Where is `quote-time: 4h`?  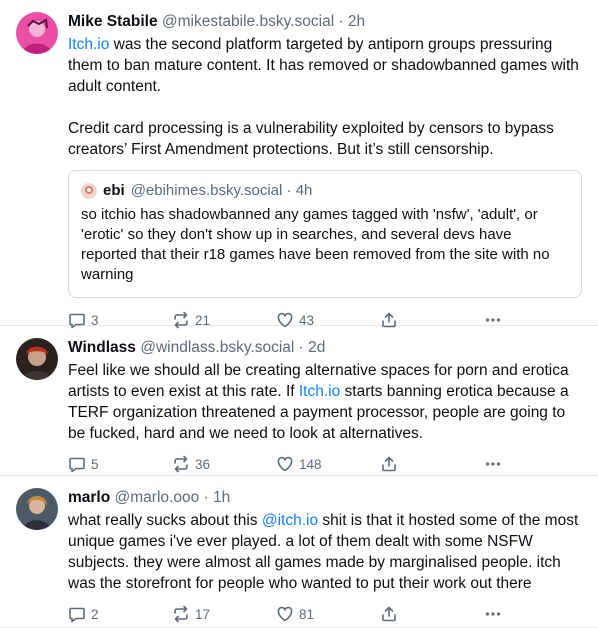
quote-time: 4h is located at coordinates (304, 190).